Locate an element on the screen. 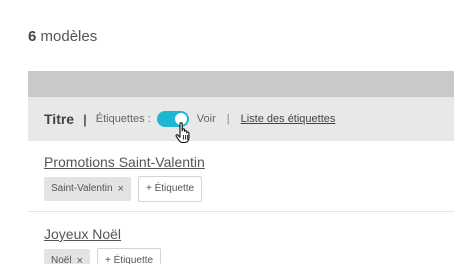 The width and height of the screenshot is (454, 264). tag-label: Saint-Valentin is located at coordinates (82, 188).